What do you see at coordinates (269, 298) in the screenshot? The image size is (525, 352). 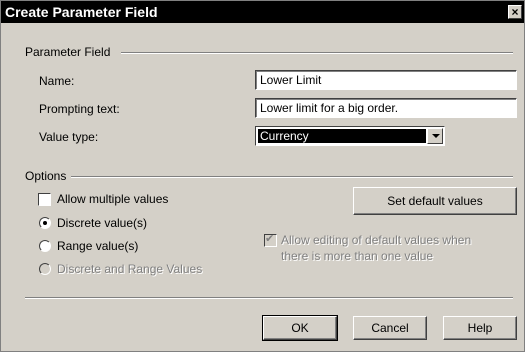 I see `bottom-divider` at bounding box center [269, 298].